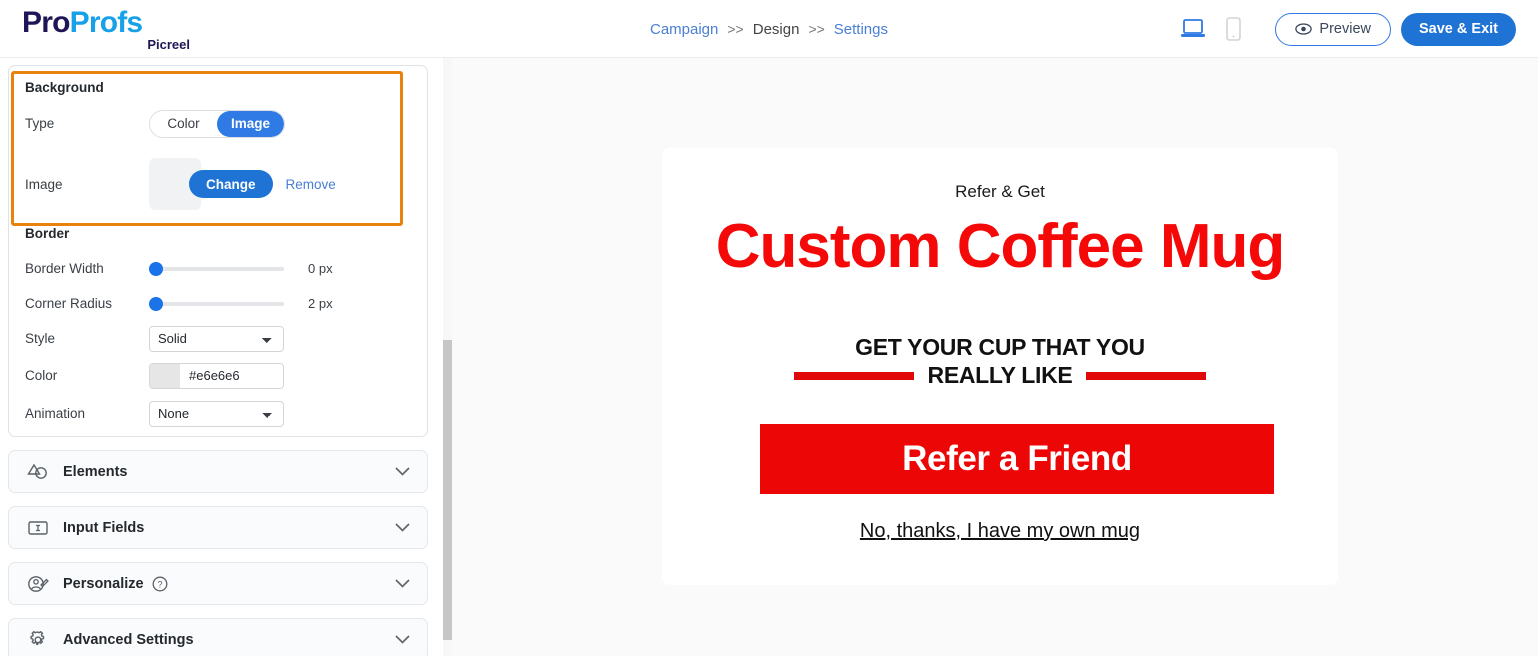 The width and height of the screenshot is (1538, 656). What do you see at coordinates (44, 184) in the screenshot?
I see `background-image-label: Image` at bounding box center [44, 184].